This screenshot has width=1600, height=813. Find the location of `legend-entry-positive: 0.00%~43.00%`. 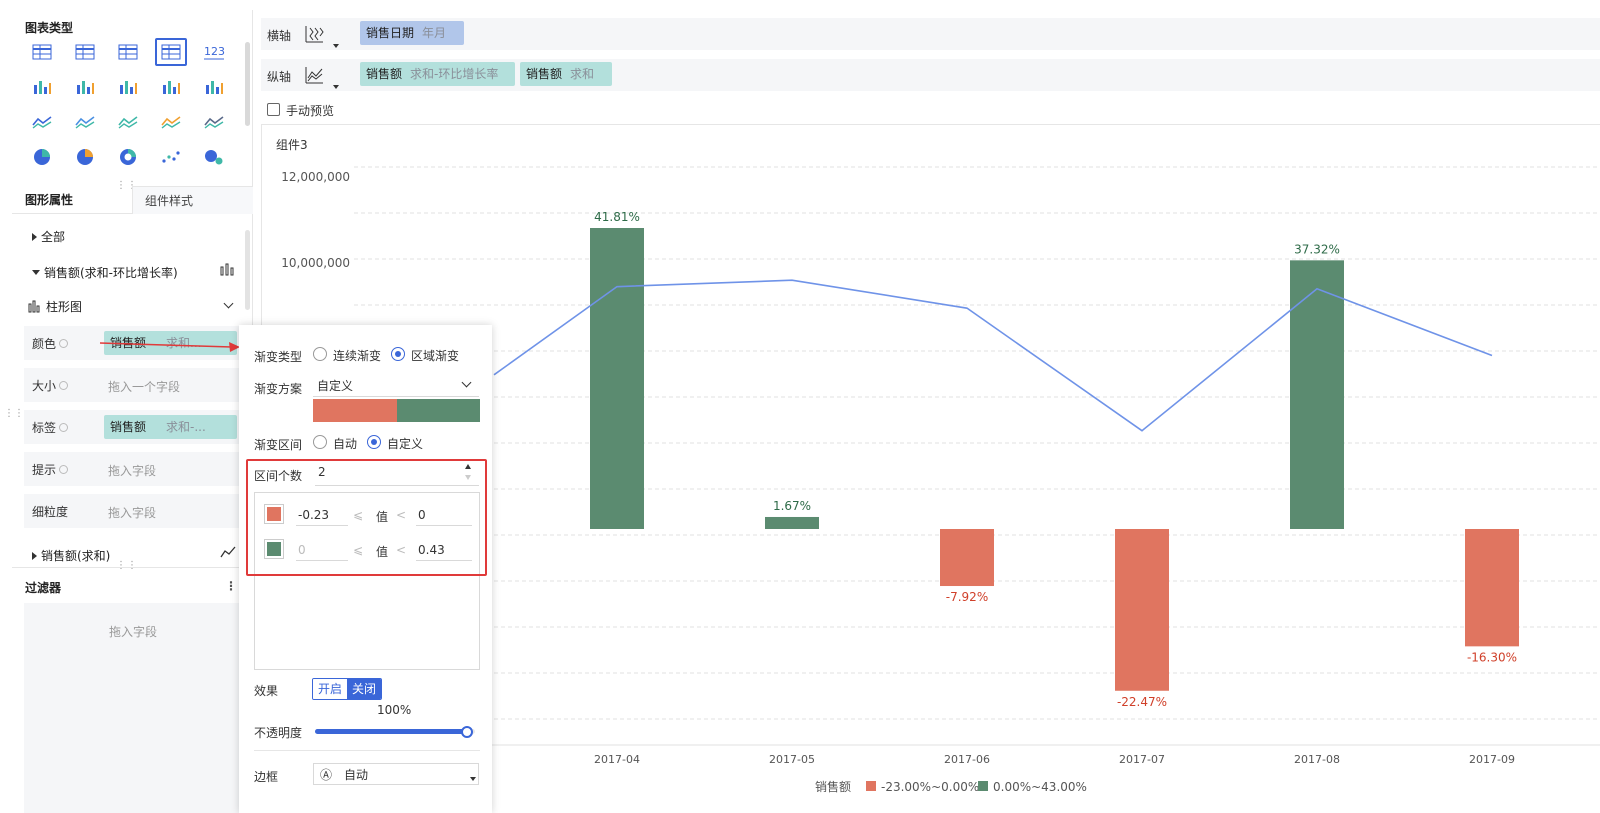

legend-entry-positive: 0.00%~43.00% is located at coordinates (1040, 787).